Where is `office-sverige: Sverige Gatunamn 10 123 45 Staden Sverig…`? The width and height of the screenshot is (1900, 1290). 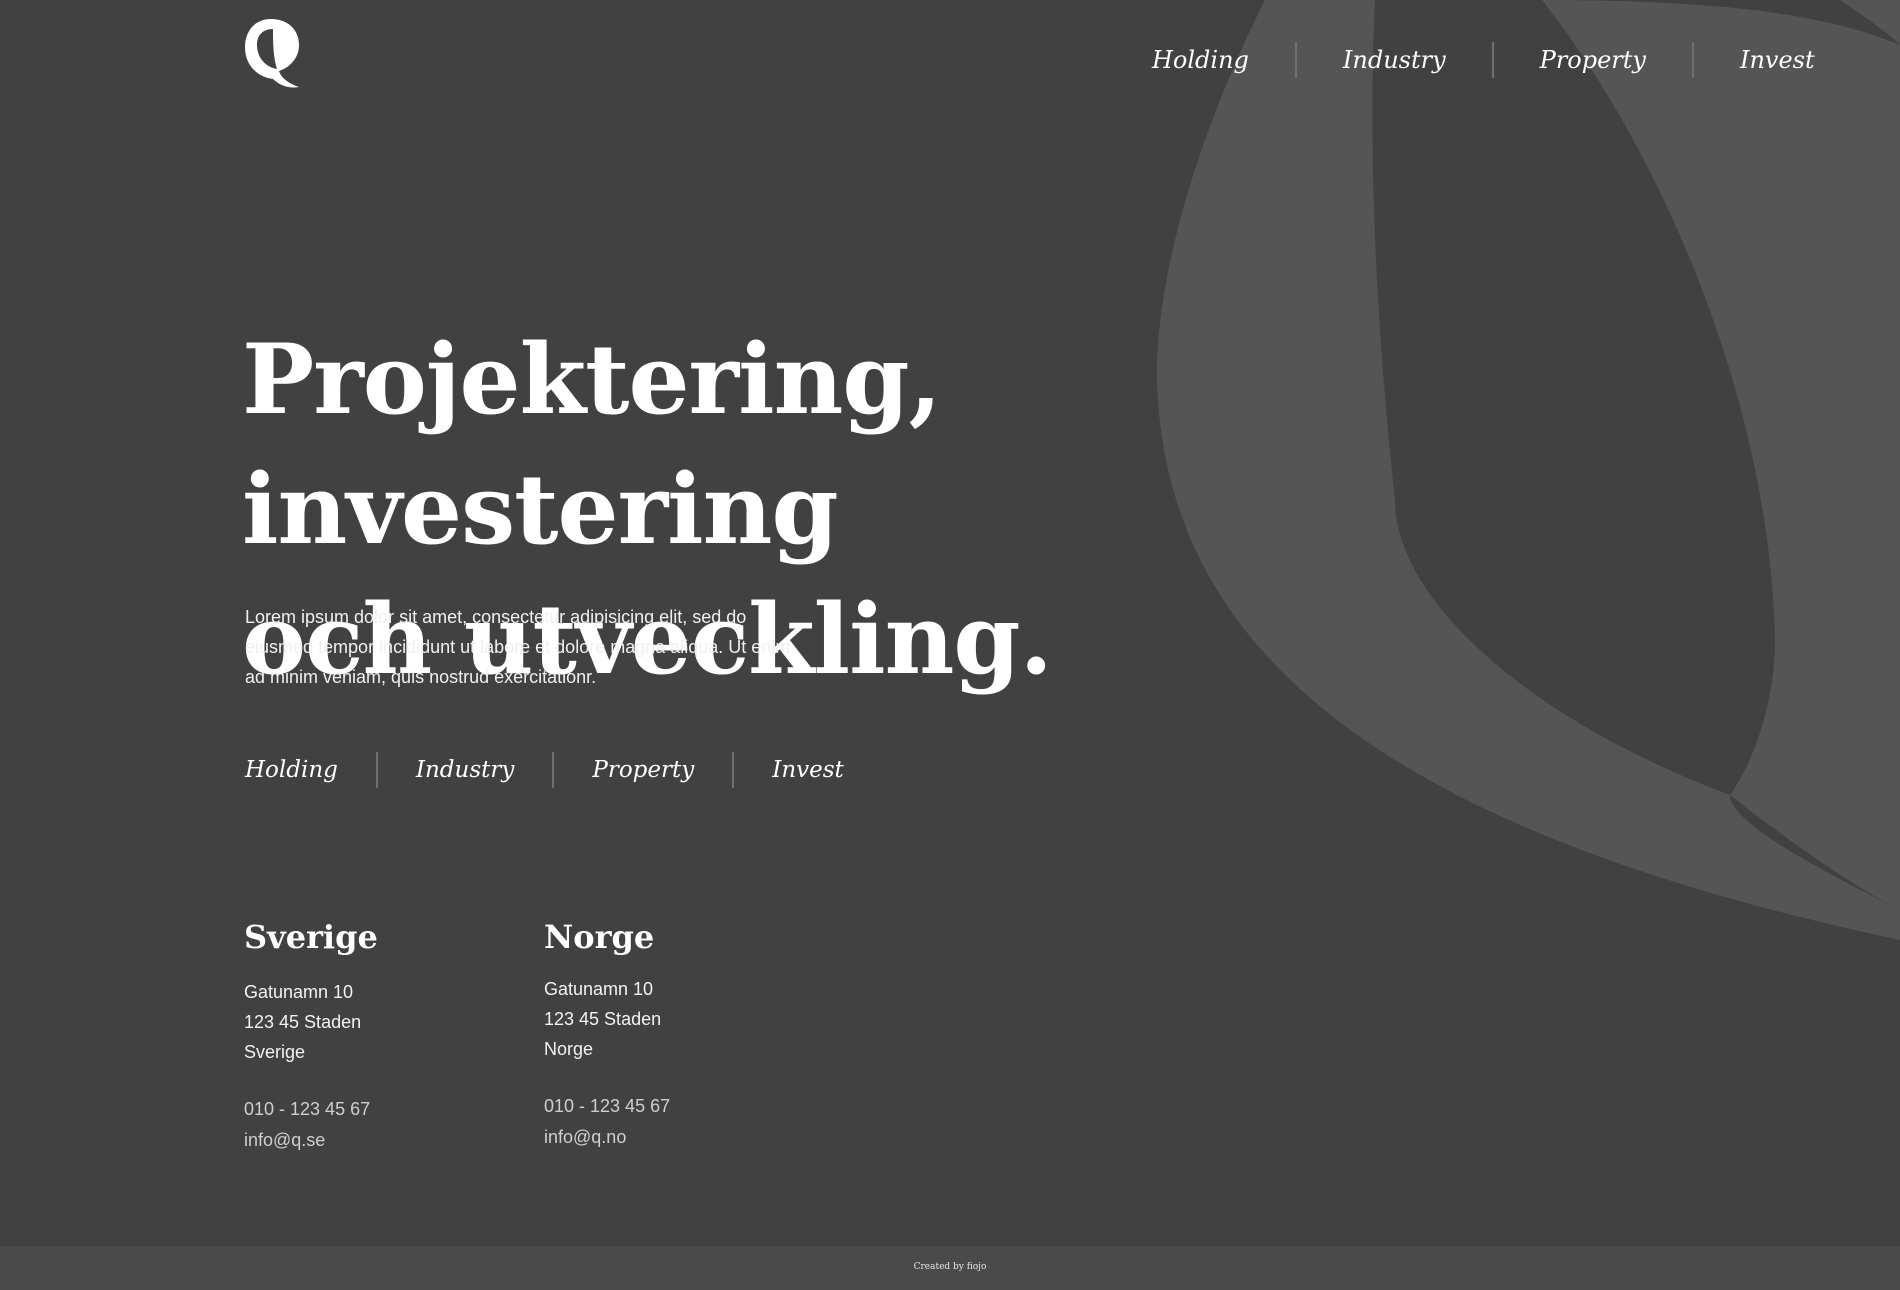
office-sverige: Sverige Gatunamn 10 123 45 Staden Sverig… is located at coordinates (384, 1035).